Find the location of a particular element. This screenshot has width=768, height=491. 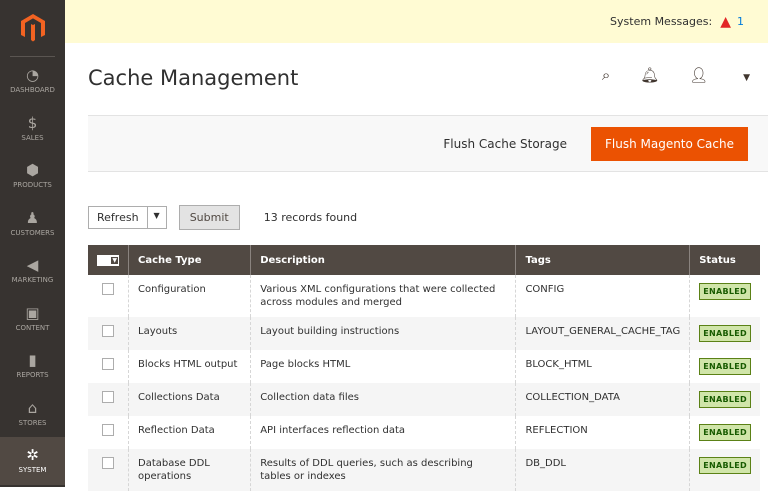

cache-description: Page blocks HTML is located at coordinates (383, 366).